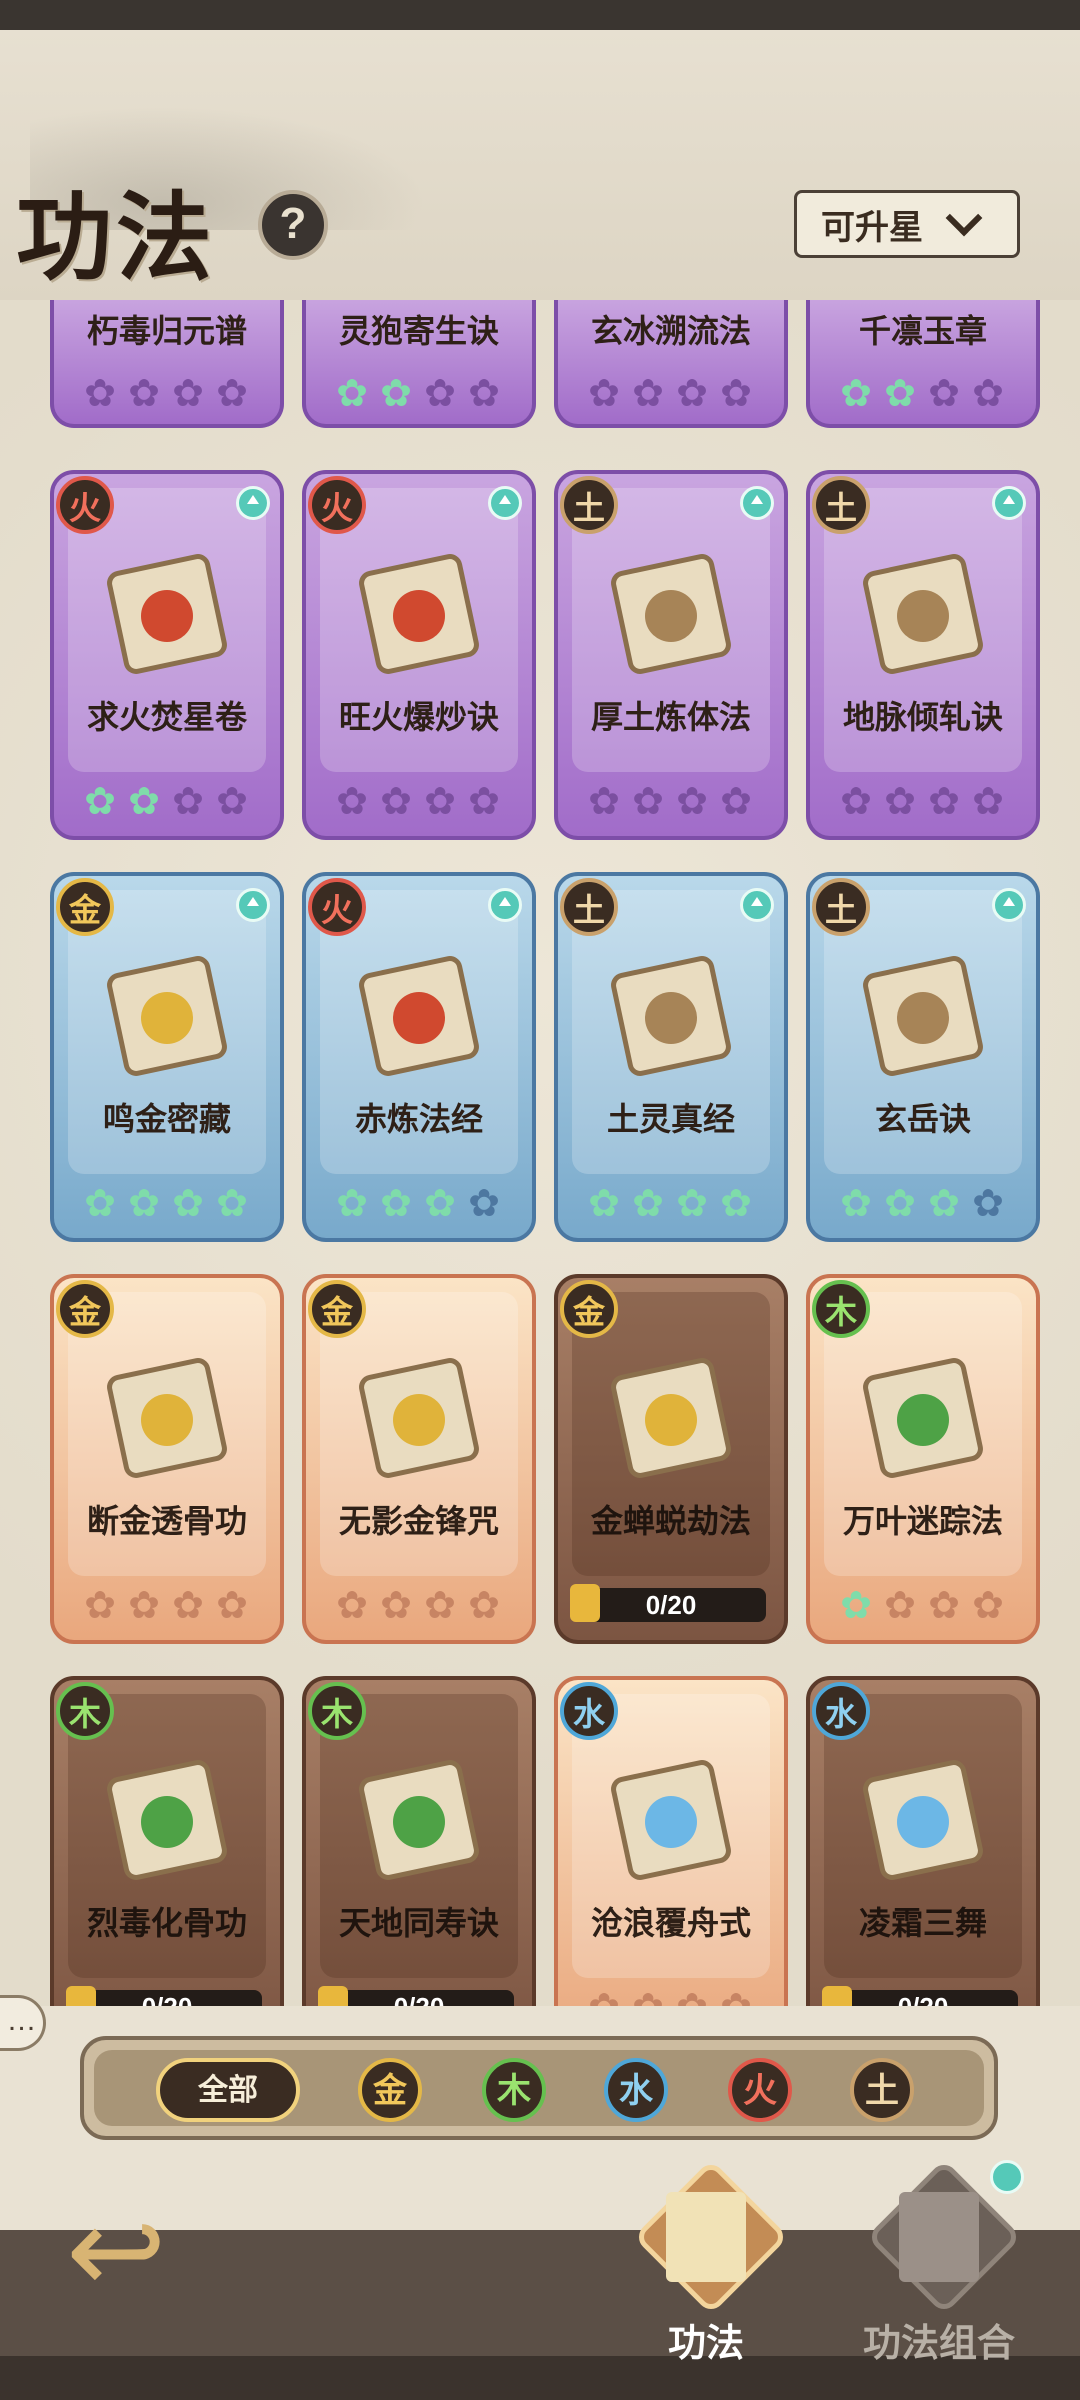 The image size is (1080, 2400). I want to click on technique-card: 木万叶迷踪法 ✿ ✿ ✿ ✿, so click(923, 1459).